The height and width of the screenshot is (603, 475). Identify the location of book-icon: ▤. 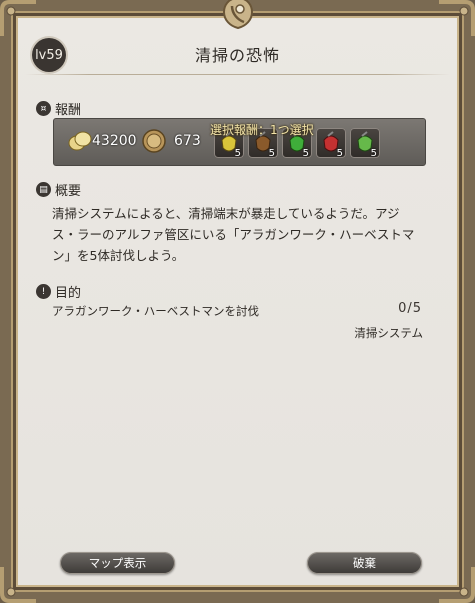
(43, 189).